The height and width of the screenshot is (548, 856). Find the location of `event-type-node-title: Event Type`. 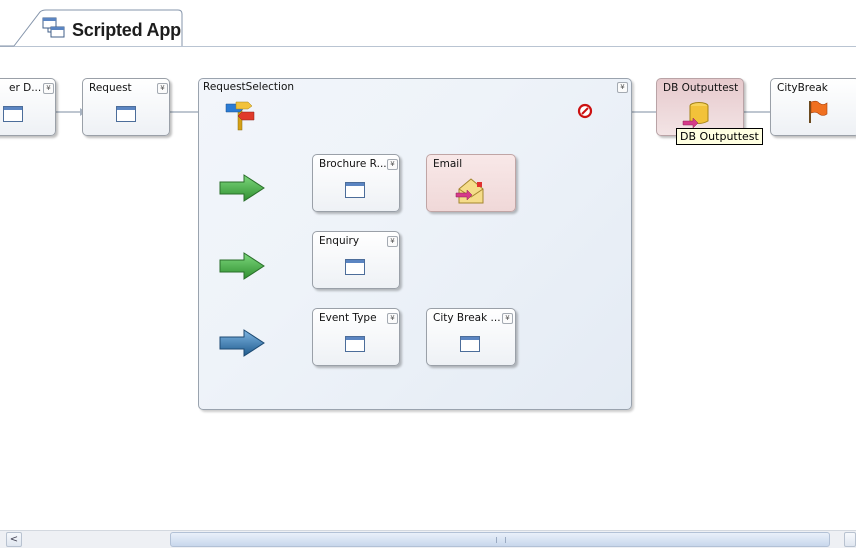

event-type-node-title: Event Type is located at coordinates (348, 318).